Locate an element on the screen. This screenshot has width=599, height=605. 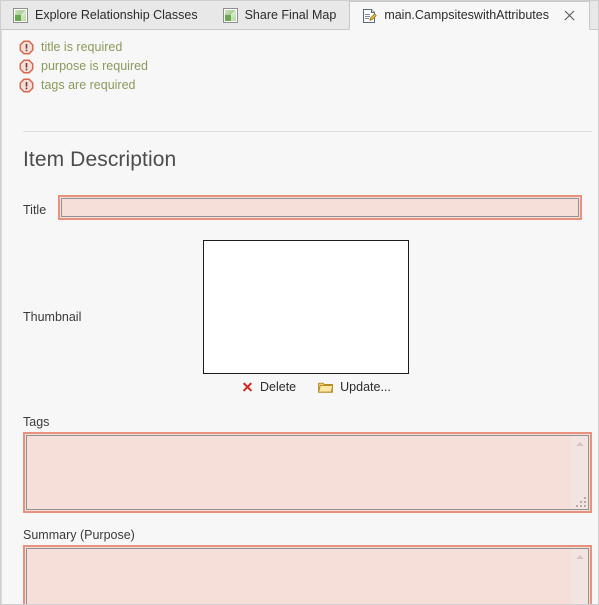
section-divider is located at coordinates (307, 131).